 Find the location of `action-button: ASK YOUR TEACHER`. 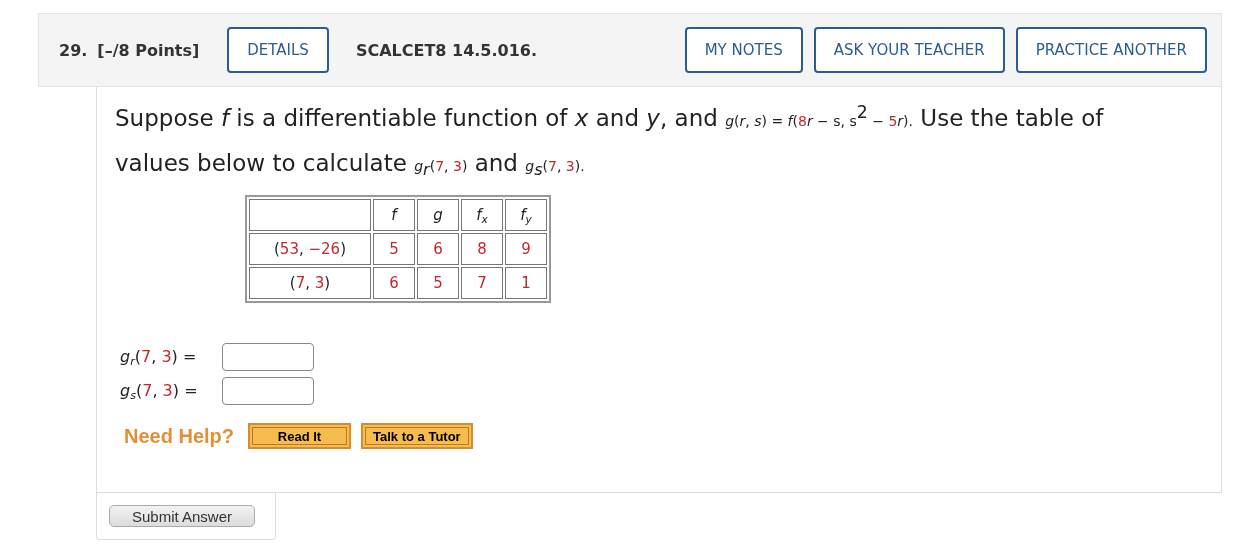

action-button: ASK YOUR TEACHER is located at coordinates (909, 50).